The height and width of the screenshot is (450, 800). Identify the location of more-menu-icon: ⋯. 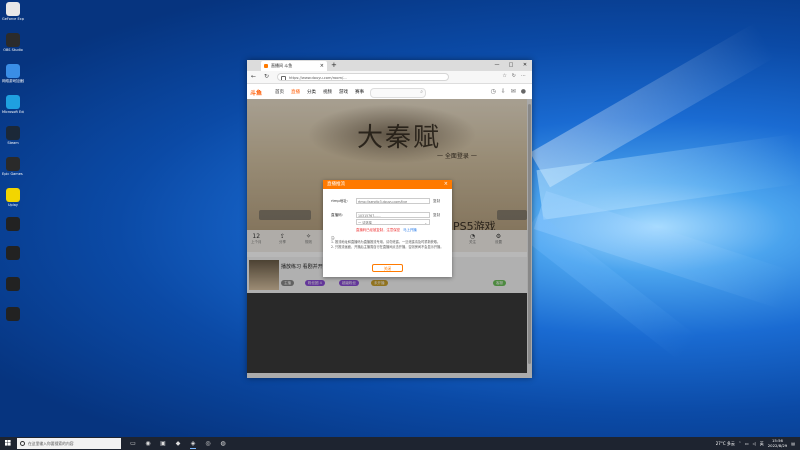
(523, 76).